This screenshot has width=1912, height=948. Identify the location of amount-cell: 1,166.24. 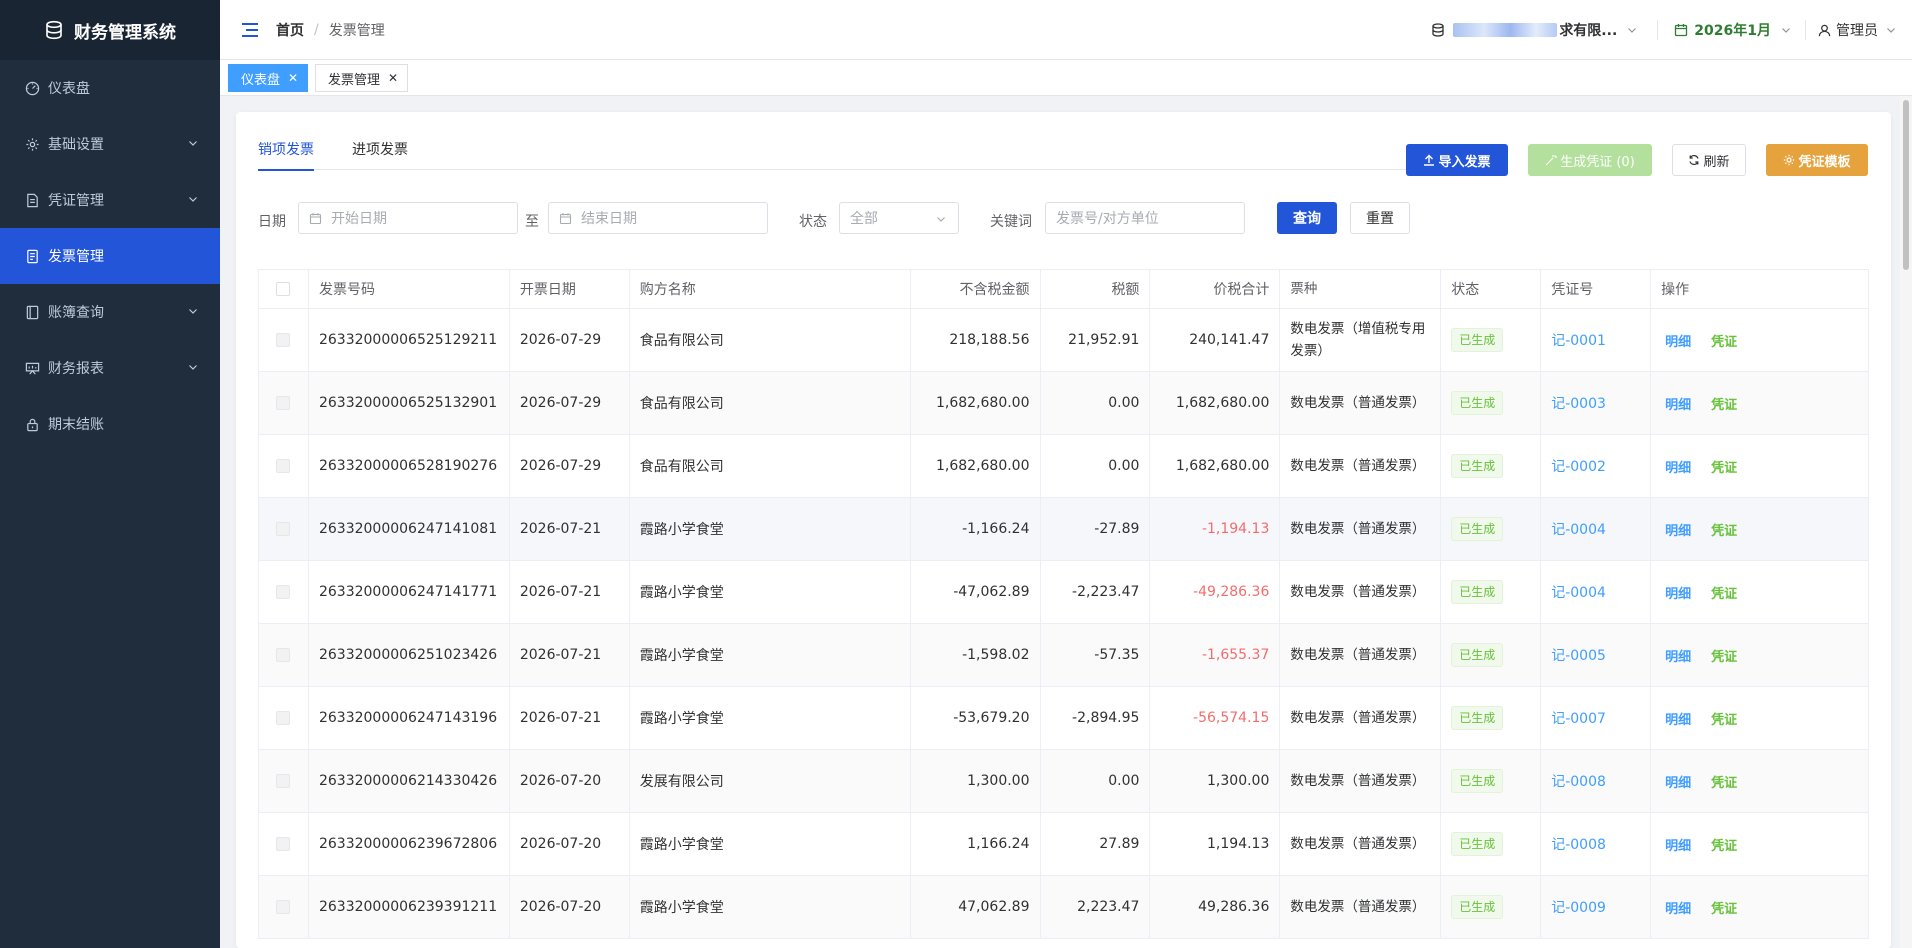
(975, 844).